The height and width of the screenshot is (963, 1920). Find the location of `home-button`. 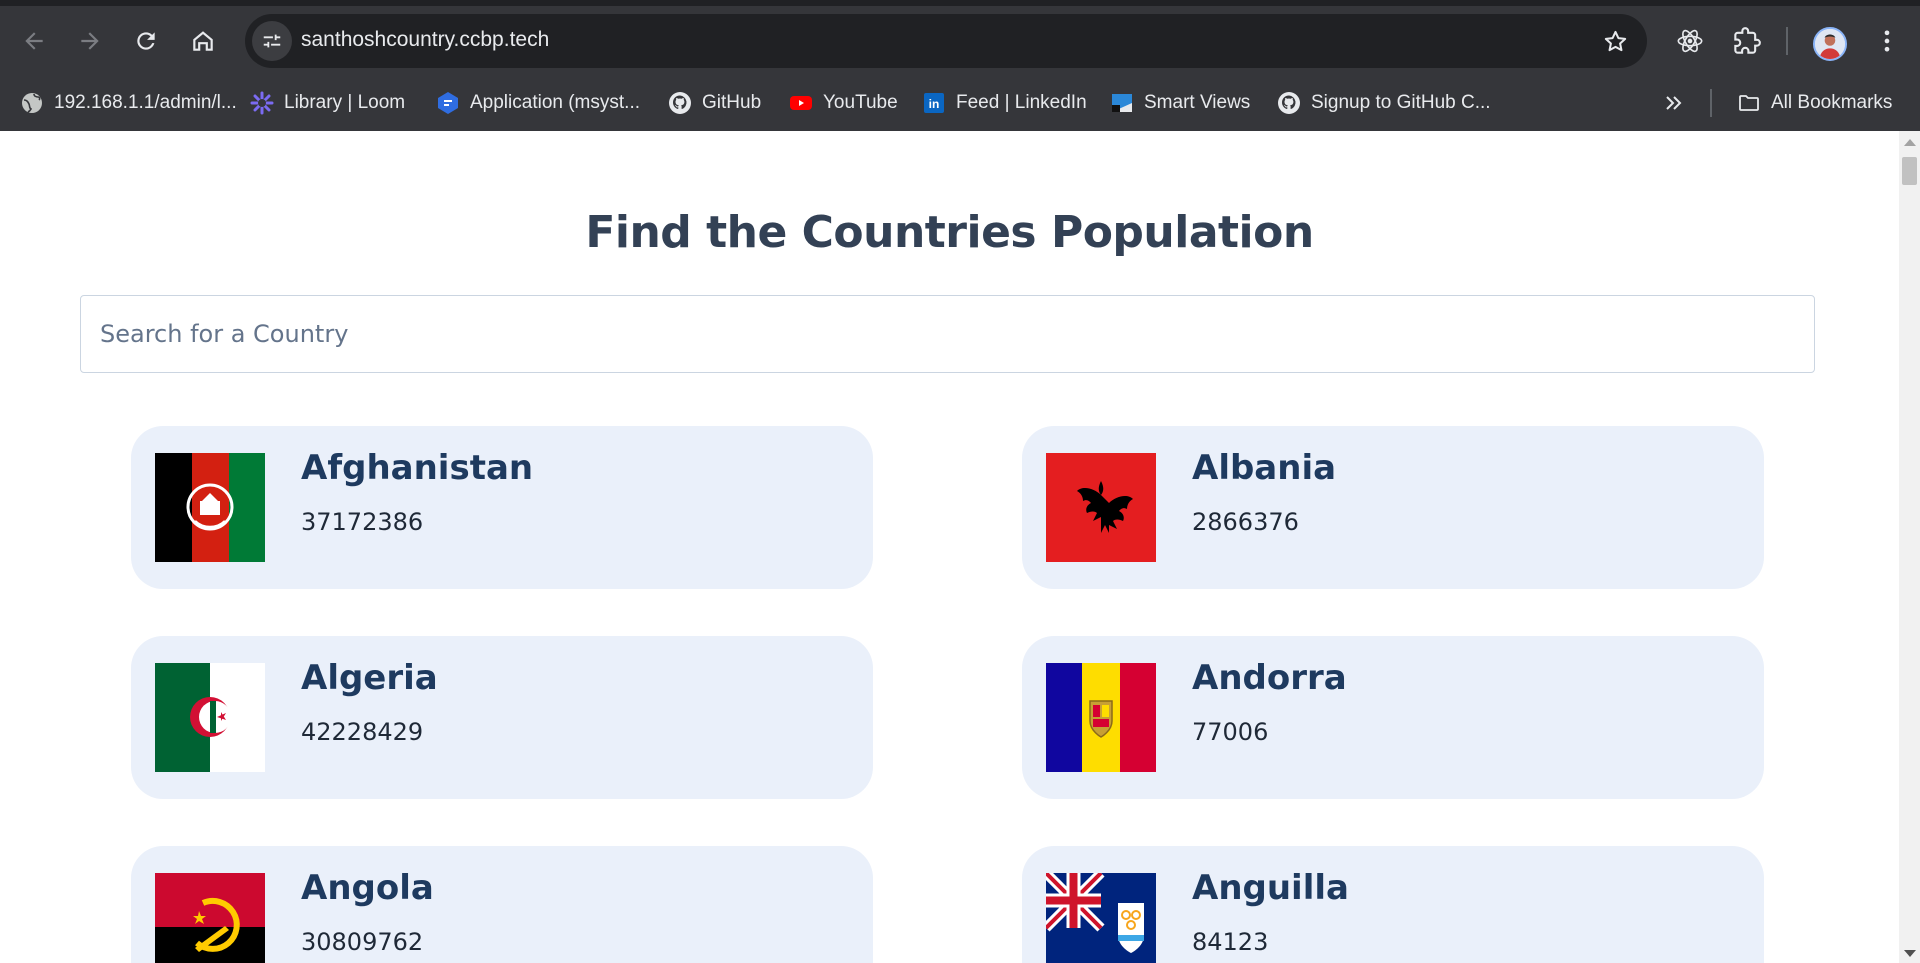

home-button is located at coordinates (203, 41).